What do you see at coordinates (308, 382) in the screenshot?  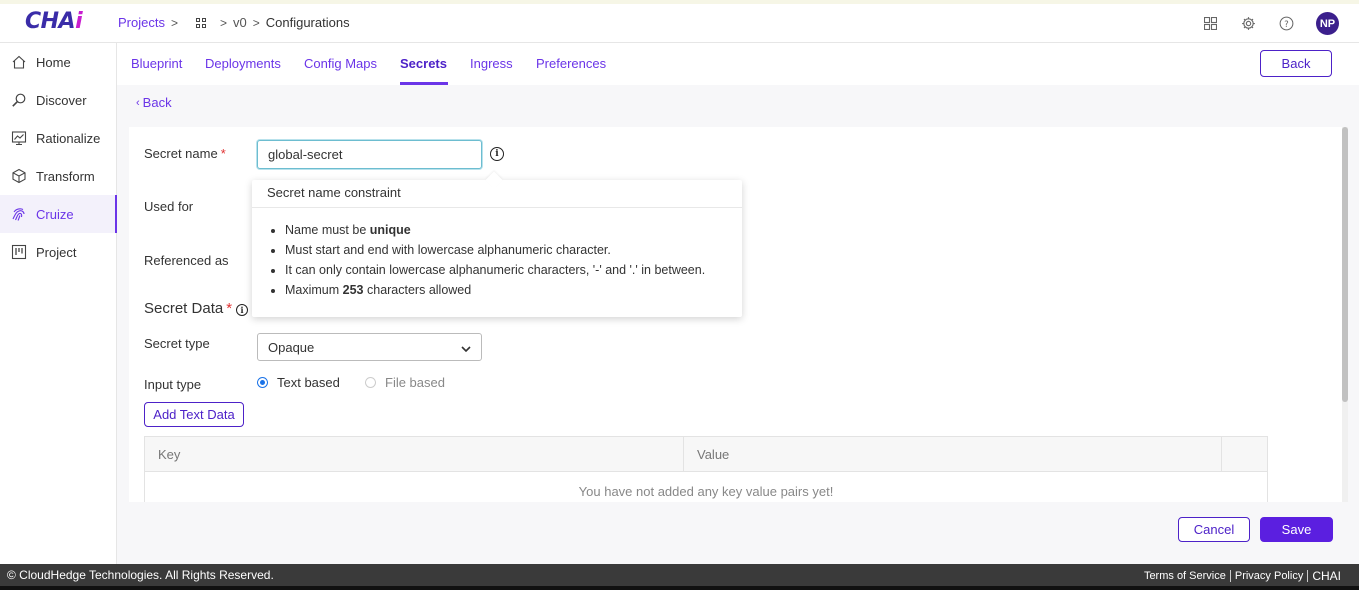 I see `radio-label: Text based` at bounding box center [308, 382].